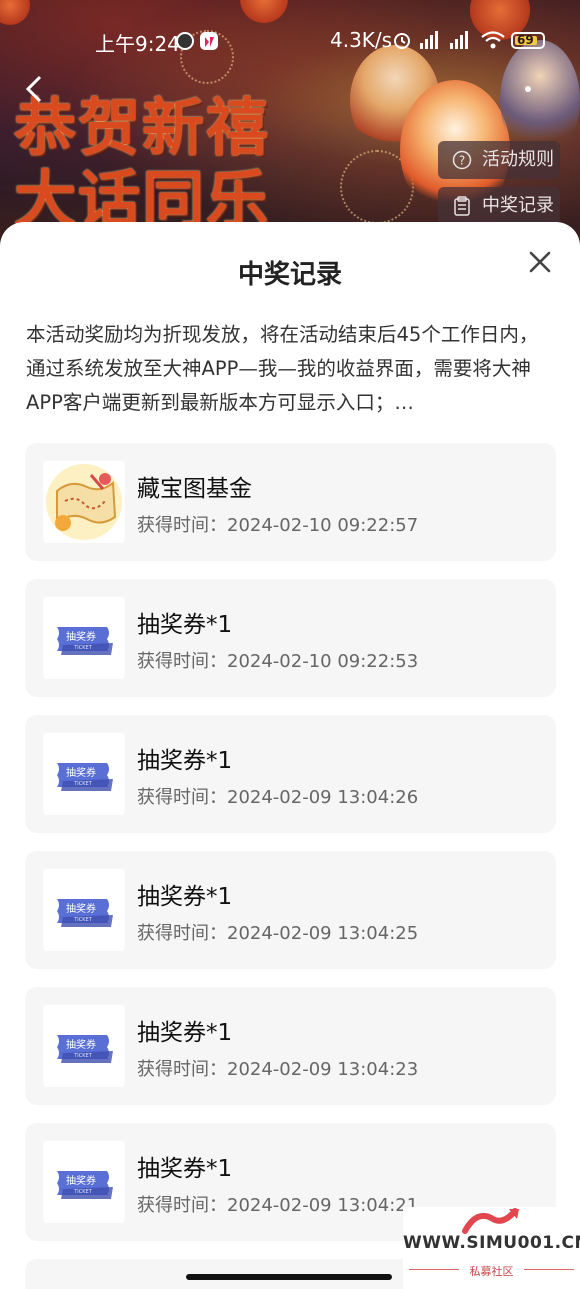  I want to click on battery-icon: 69, so click(528, 40).